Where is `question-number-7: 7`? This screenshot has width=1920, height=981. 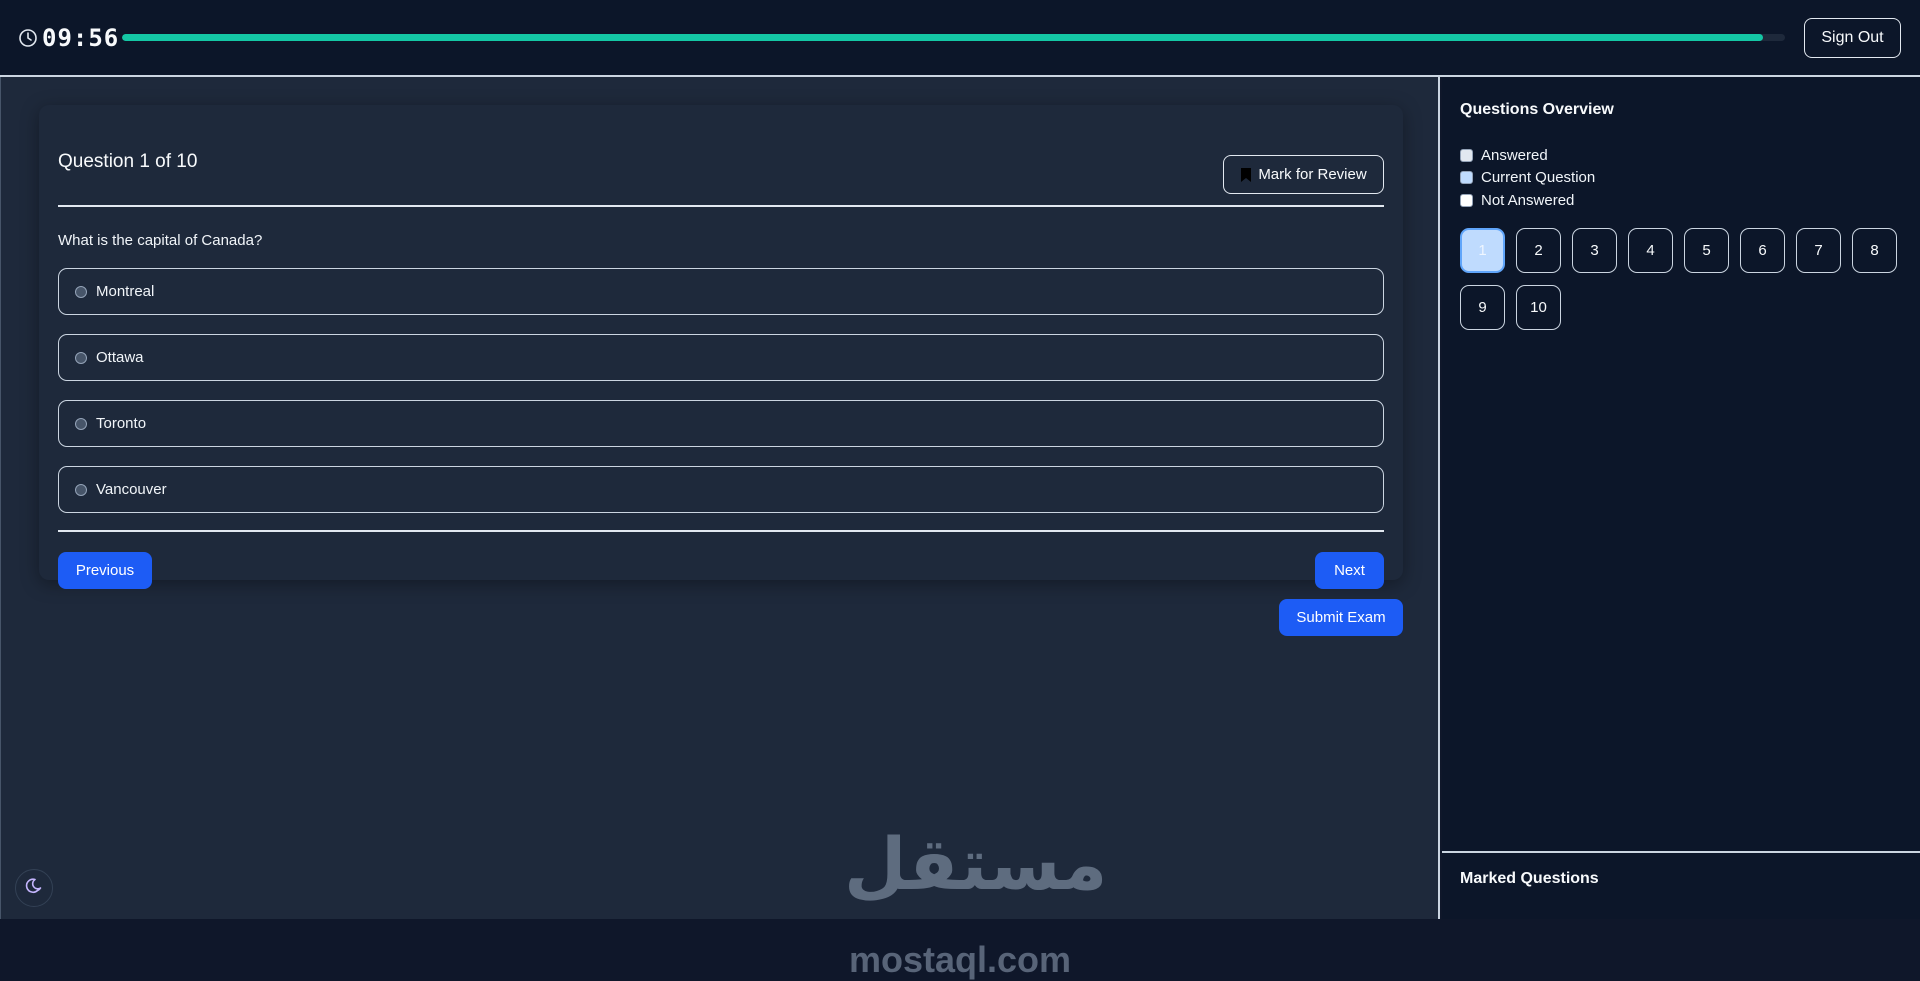
question-number-7: 7 is located at coordinates (1818, 250).